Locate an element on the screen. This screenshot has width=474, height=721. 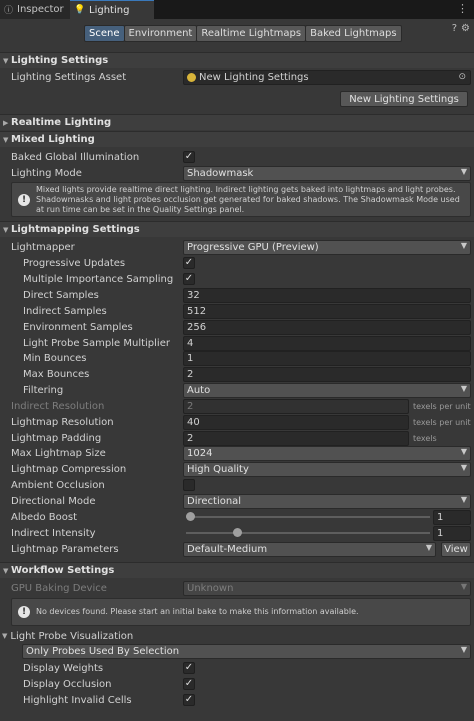
view-button: View is located at coordinates (456, 549).